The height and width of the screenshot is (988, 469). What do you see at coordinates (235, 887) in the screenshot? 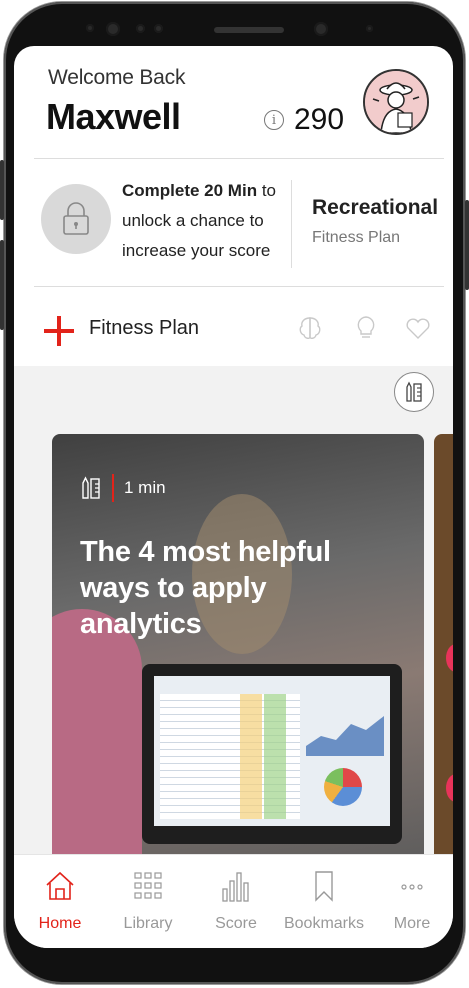
I see `bar-chart-icon` at bounding box center [235, 887].